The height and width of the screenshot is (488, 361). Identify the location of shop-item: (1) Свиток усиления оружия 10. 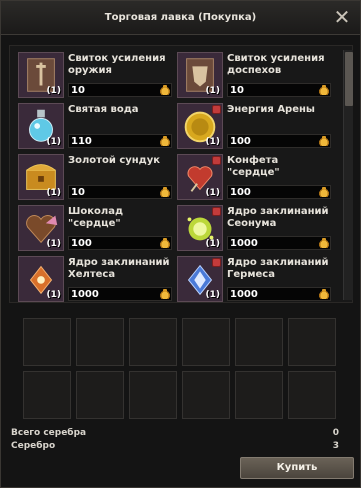
(93, 74).